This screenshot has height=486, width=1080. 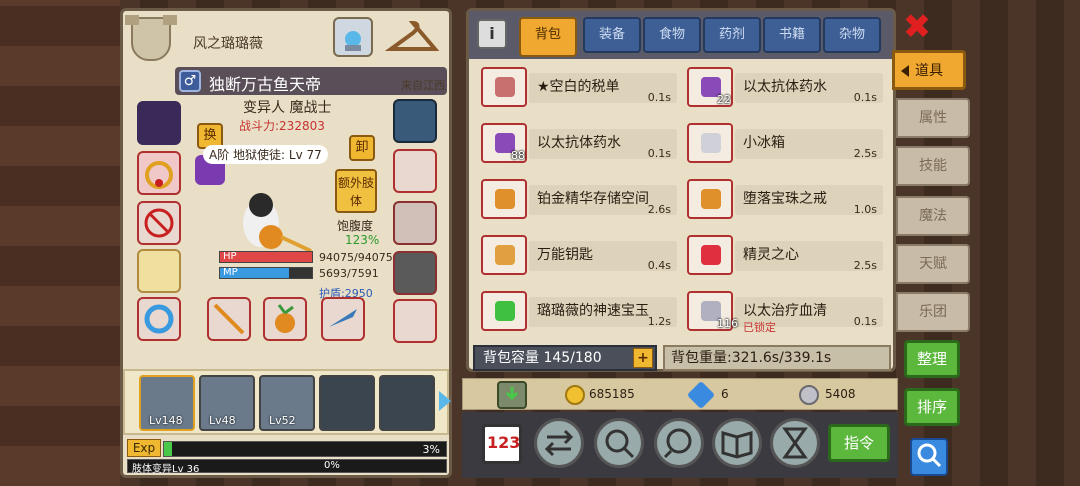 What do you see at coordinates (353, 37) in the screenshot?
I see `teleport-icon` at bounding box center [353, 37].